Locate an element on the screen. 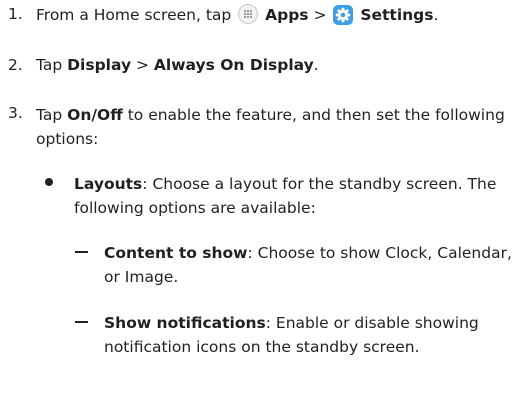  step-text-part: From a Home screen, tap is located at coordinates (136, 15).